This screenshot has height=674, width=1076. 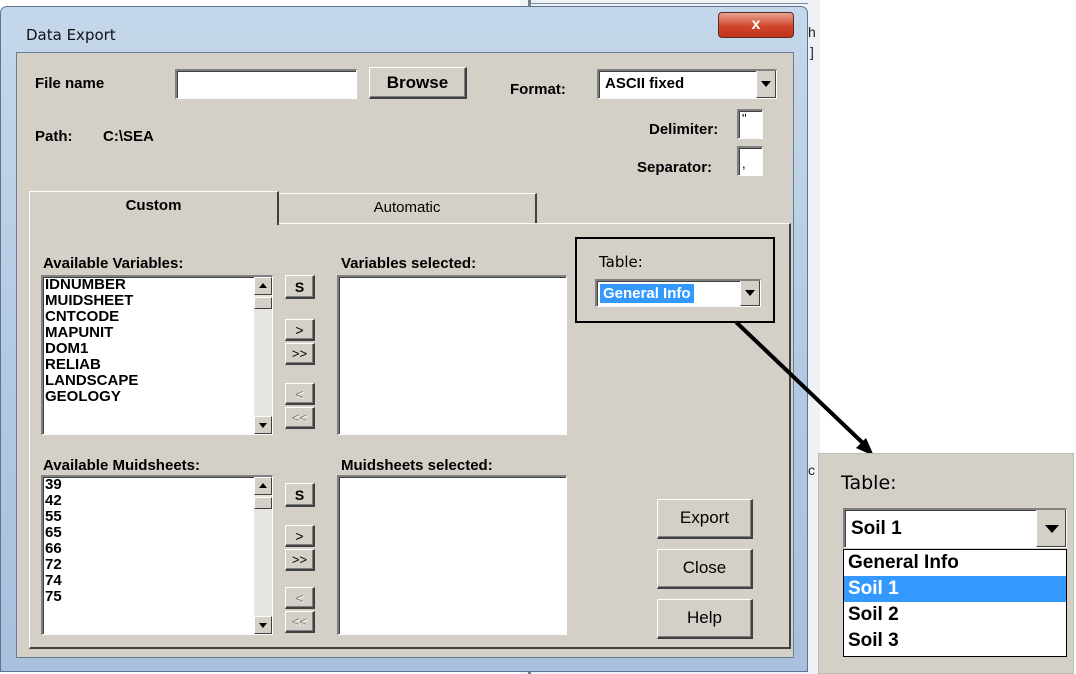 What do you see at coordinates (157, 333) in the screenshot?
I see `list-item: MAPUNIT` at bounding box center [157, 333].